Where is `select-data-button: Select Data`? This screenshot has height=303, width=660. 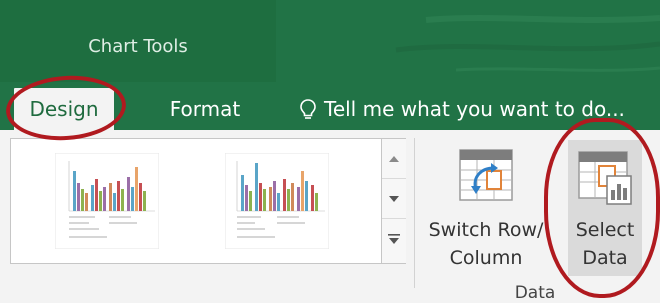
select-data-button: Select Data is located at coordinates (605, 210).